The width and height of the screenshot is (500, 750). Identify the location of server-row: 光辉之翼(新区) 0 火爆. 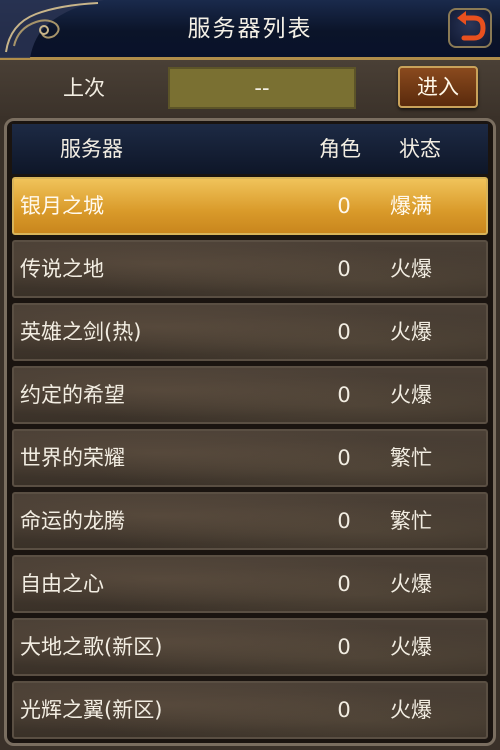
(250, 710).